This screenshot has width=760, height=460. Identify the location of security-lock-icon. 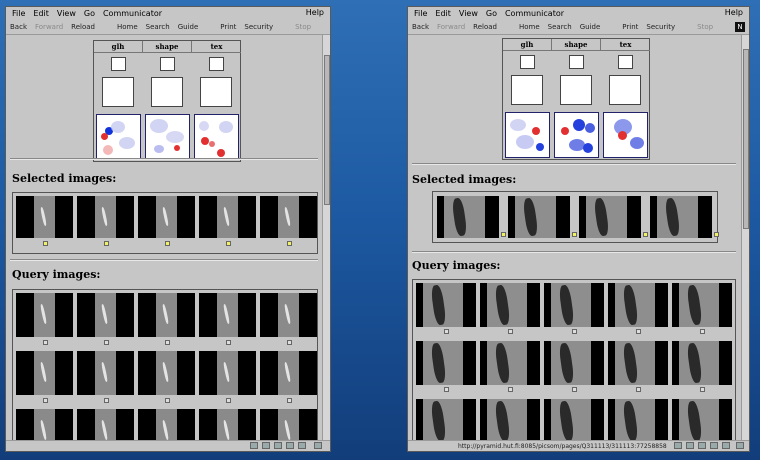
(678, 445).